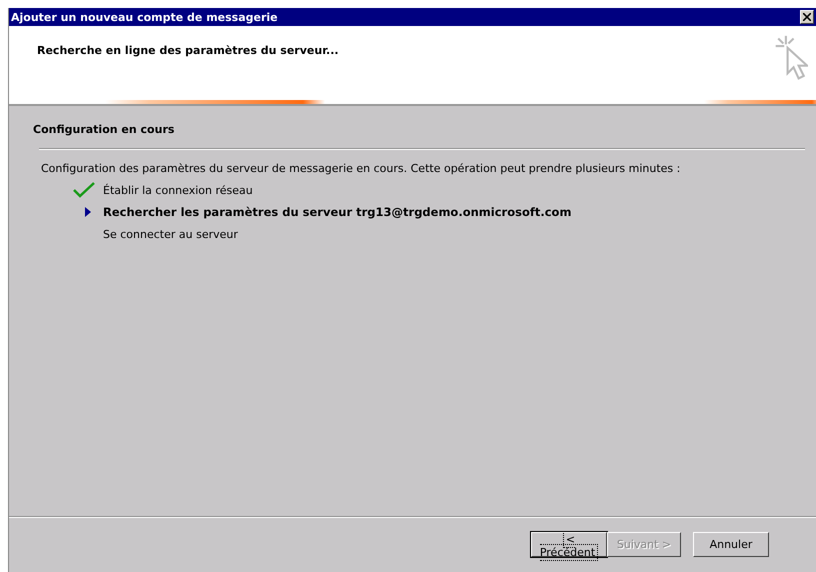 This screenshot has height=572, width=816. What do you see at coordinates (337, 212) in the screenshot?
I see `step-label: Rechercher les paramètres du serveur trg13@trgdemo.onmicrosoft.com` at bounding box center [337, 212].